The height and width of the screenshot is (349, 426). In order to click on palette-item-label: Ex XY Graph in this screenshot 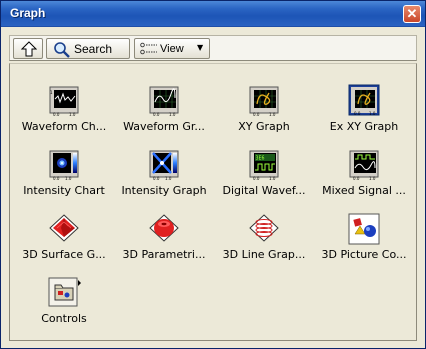, I will do `click(364, 126)`.